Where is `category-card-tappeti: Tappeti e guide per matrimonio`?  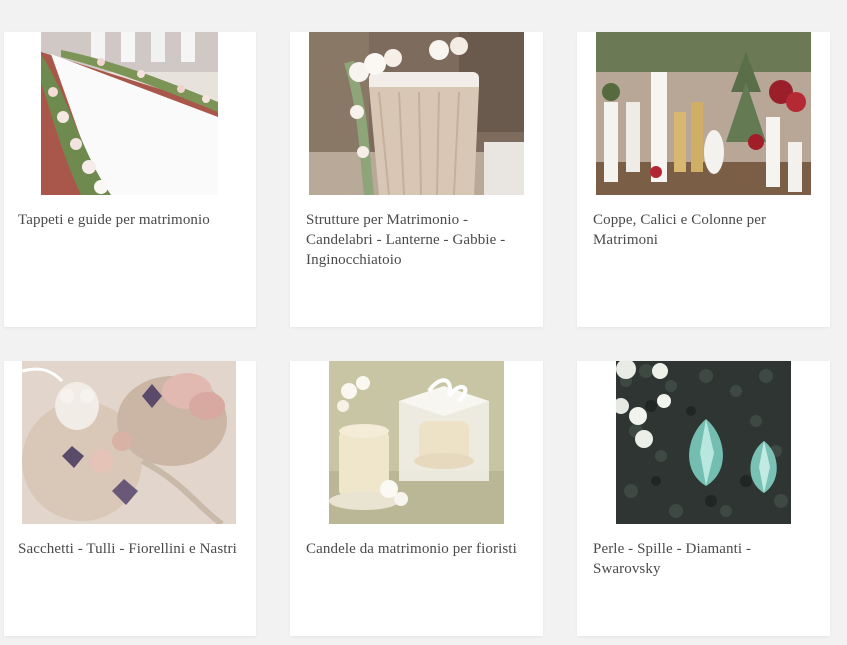
category-card-tappeti: Tappeti e guide per matrimonio is located at coordinates (130, 179).